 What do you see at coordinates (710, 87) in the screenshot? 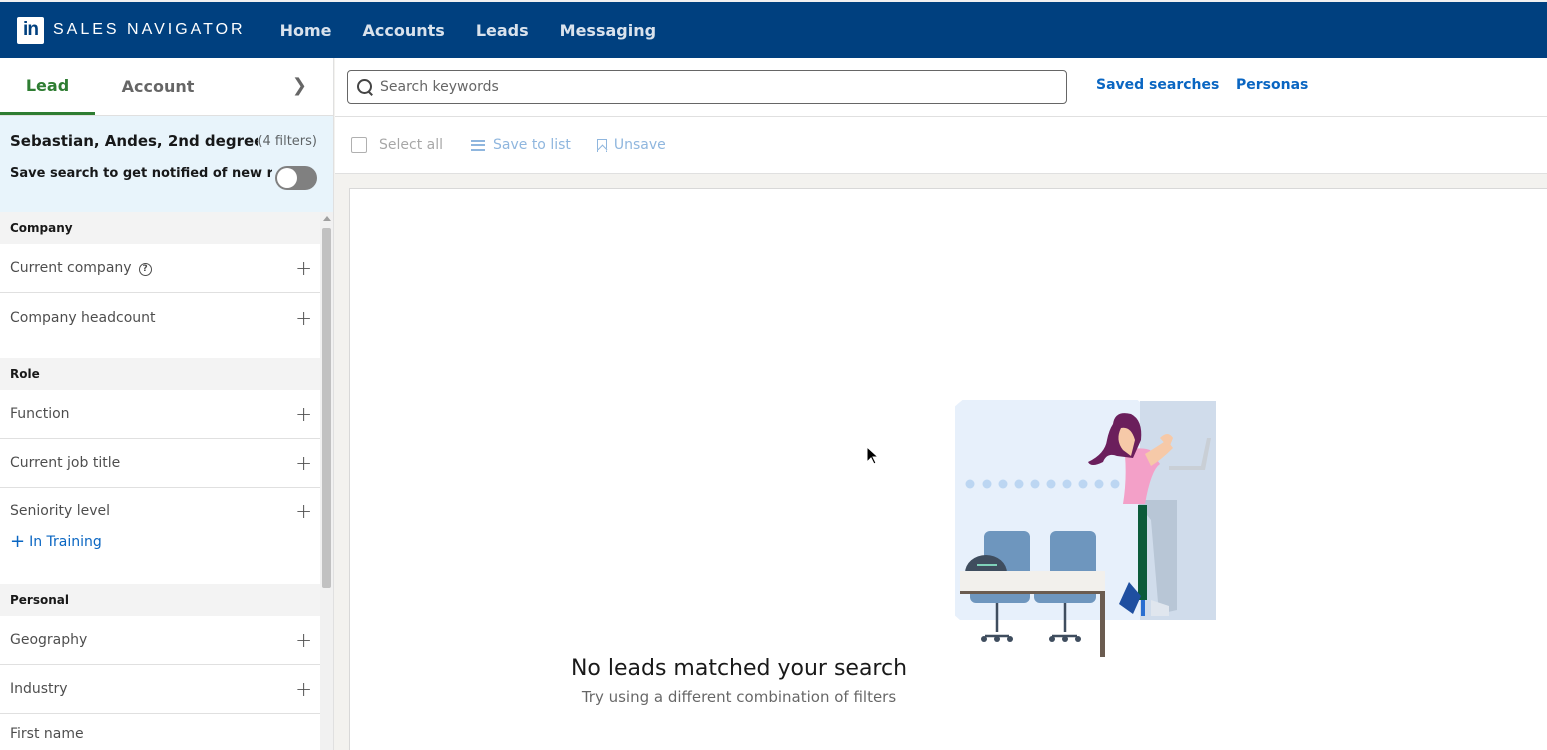
I see `search-input` at bounding box center [710, 87].